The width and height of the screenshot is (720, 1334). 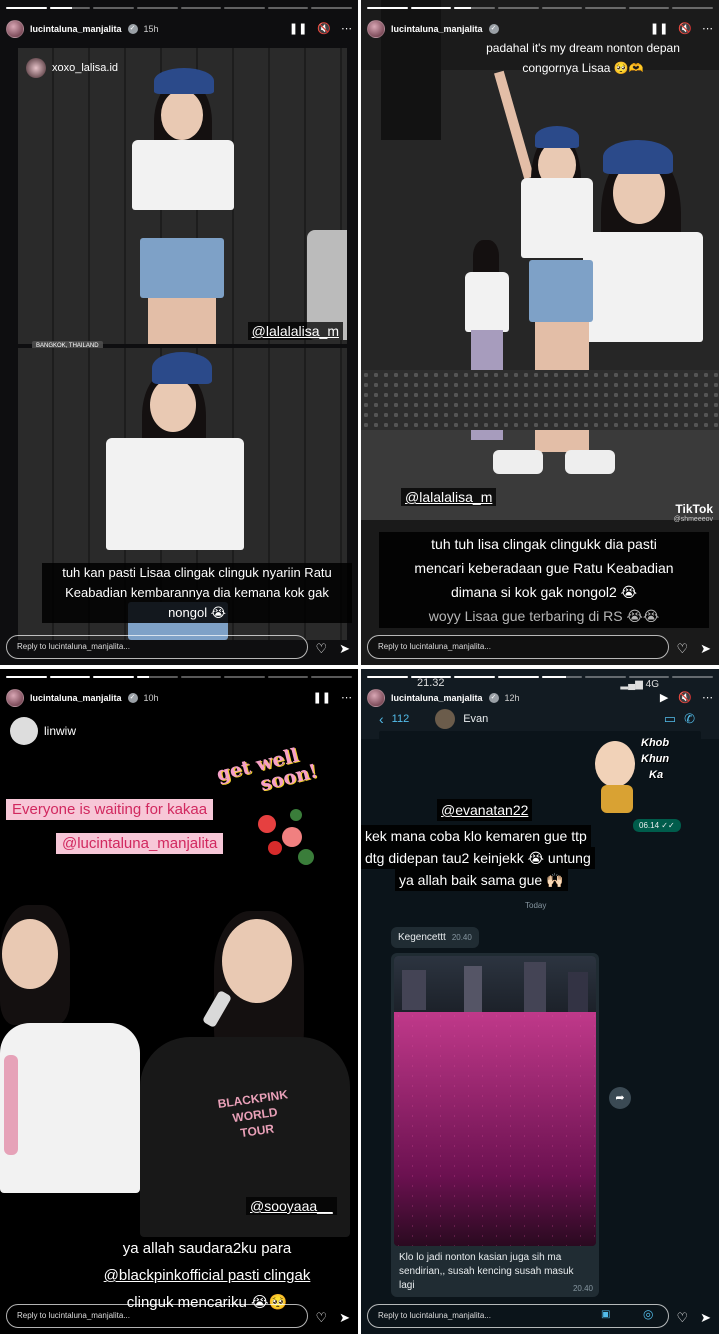 I want to click on day-label: Today, so click(x=536, y=905).